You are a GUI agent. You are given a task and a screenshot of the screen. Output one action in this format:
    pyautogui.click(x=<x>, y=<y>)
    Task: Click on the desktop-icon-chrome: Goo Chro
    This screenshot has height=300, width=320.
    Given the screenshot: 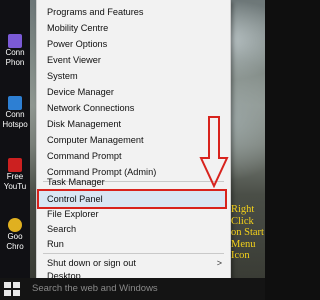 What is the action you would take?
    pyautogui.click(x=15, y=235)
    